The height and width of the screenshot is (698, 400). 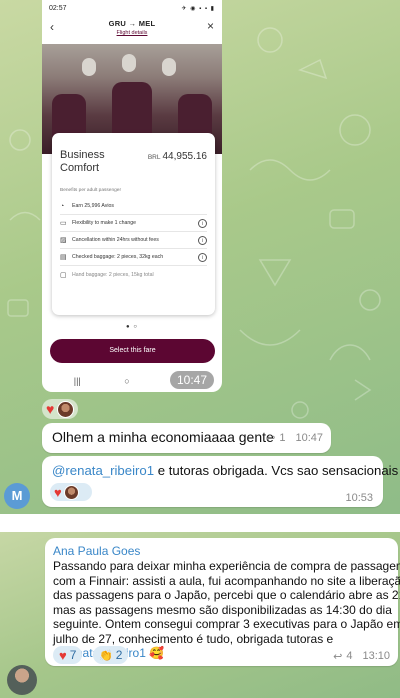 I want to click on benefit-row: ▭ Flexibility to make 1 change i, so click(x=133, y=223).